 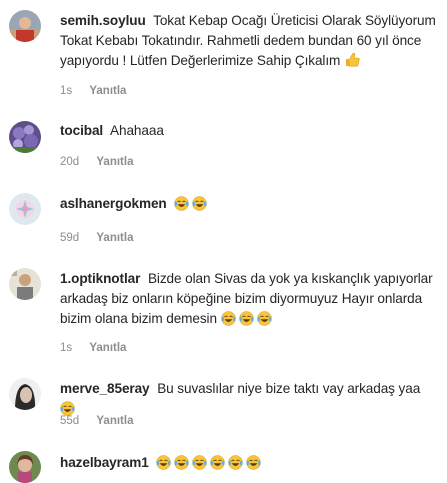 What do you see at coordinates (137, 130) in the screenshot?
I see `comment-text: Ahahaaa` at bounding box center [137, 130].